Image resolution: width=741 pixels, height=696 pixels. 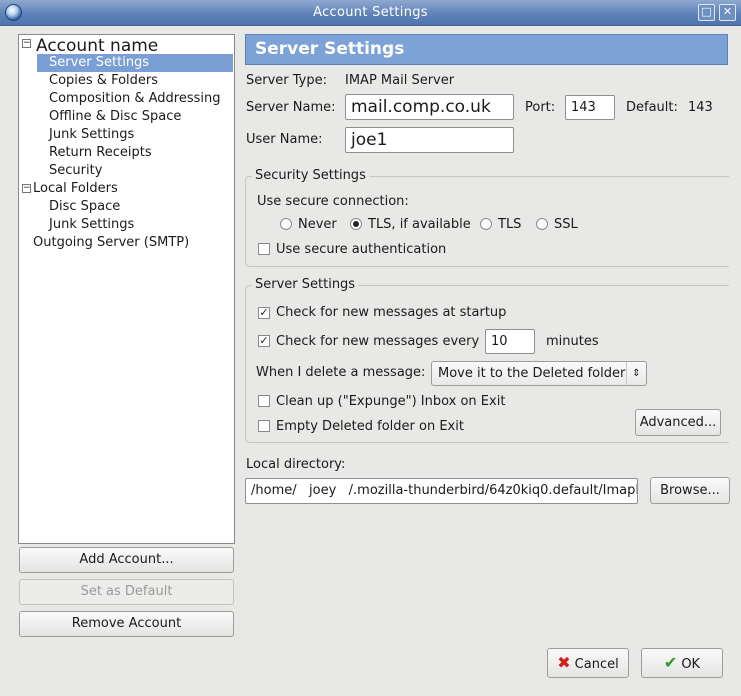 What do you see at coordinates (75, 171) in the screenshot?
I see `tree-item-security: Security` at bounding box center [75, 171].